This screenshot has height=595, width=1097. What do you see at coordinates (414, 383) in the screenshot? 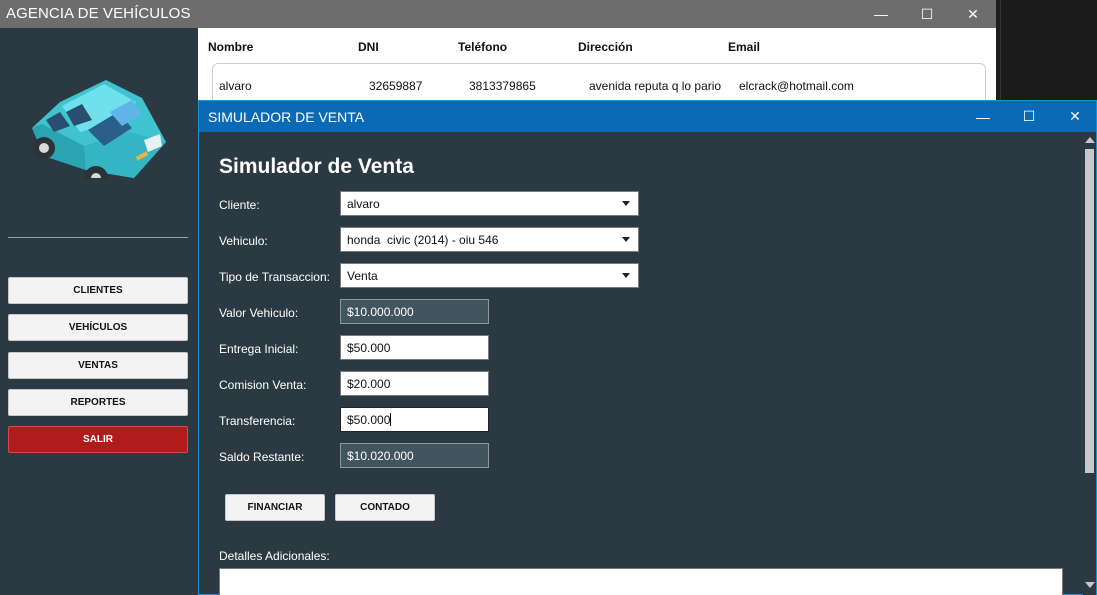
I see `comision-venta-field: $20.000` at bounding box center [414, 383].